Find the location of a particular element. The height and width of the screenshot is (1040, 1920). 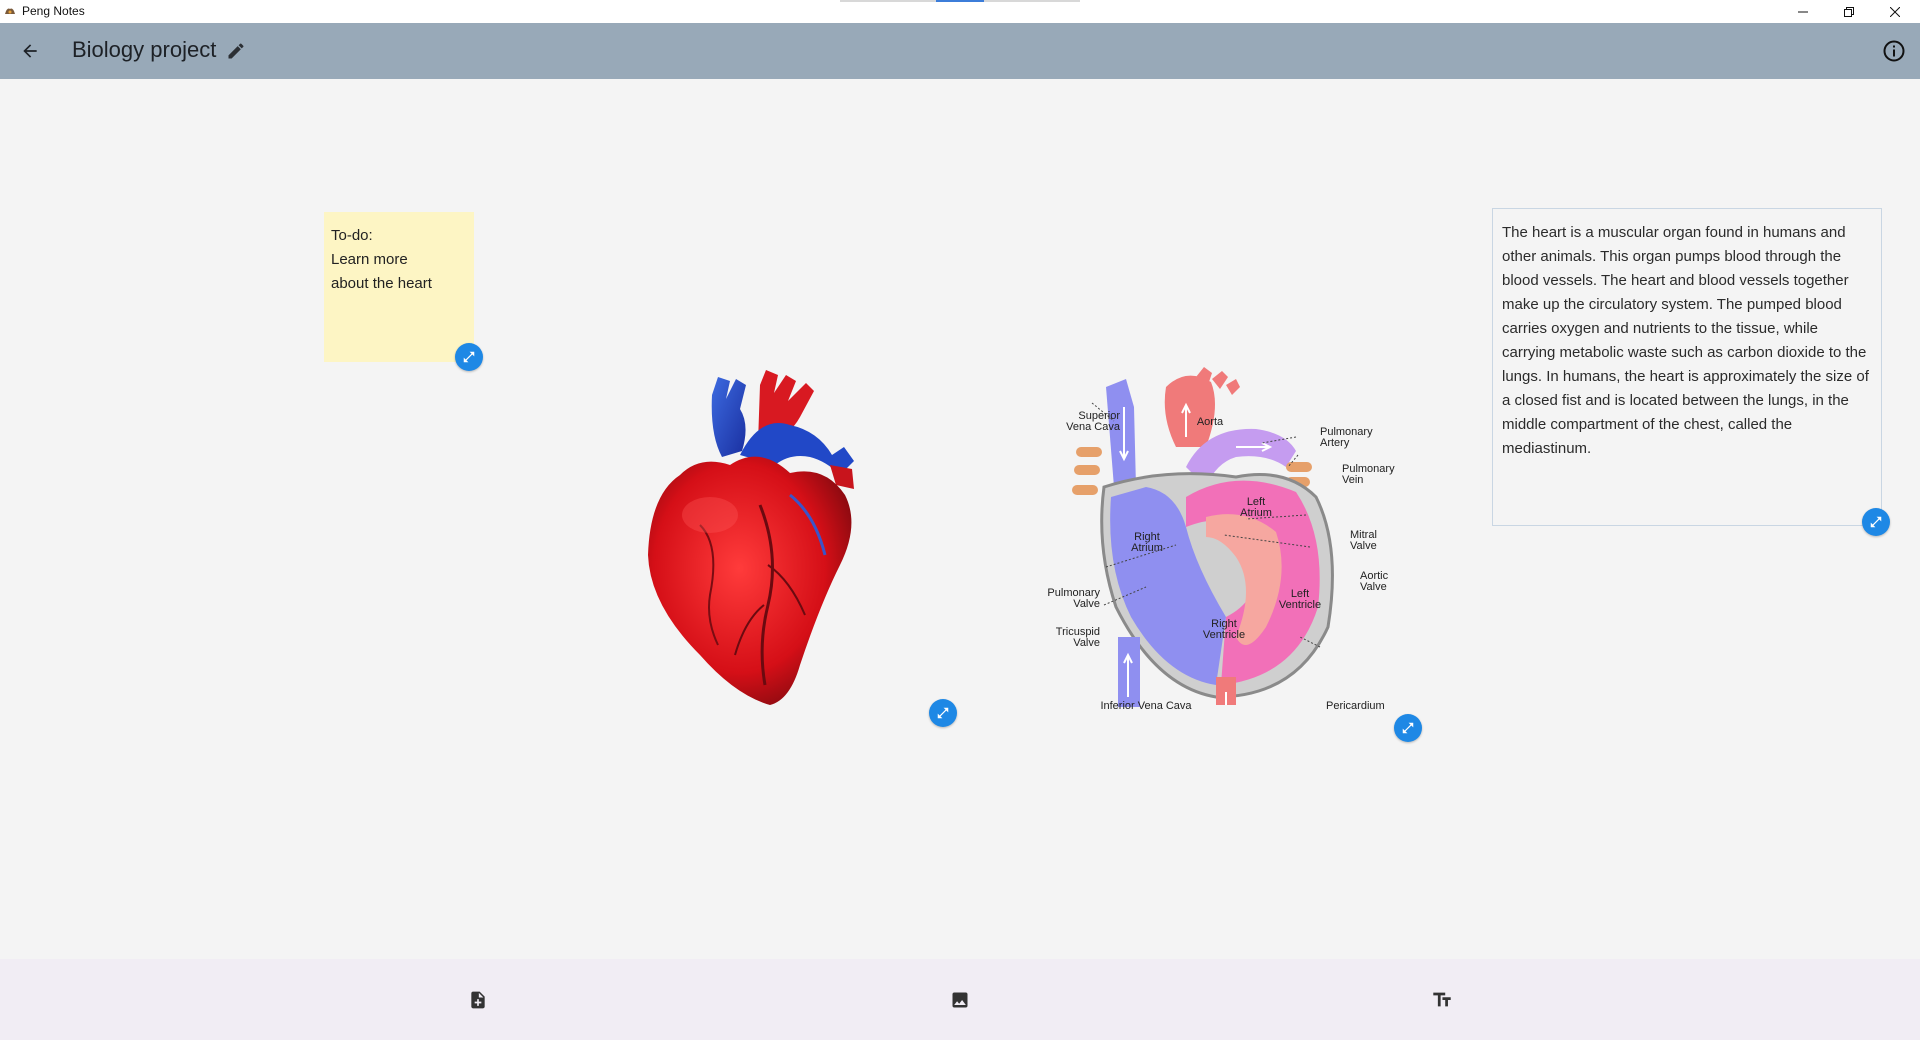

sticky-note-resize-handle is located at coordinates (469, 357).